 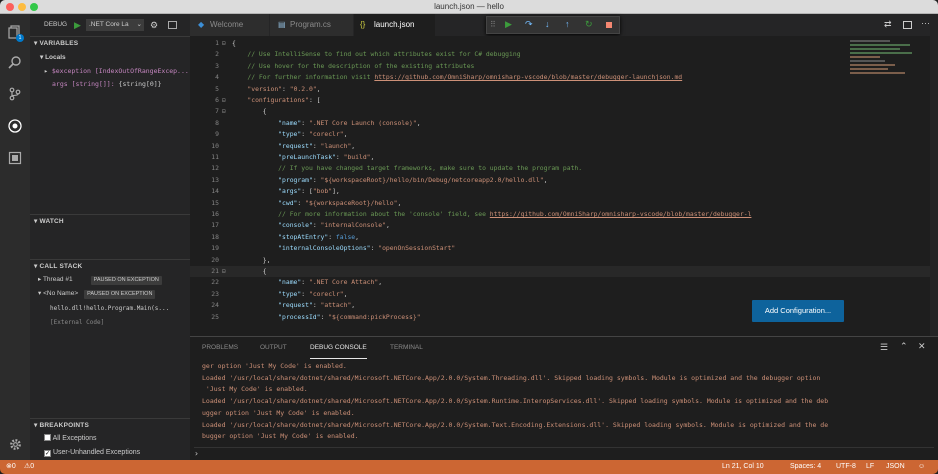 What do you see at coordinates (564, 282) in the screenshot?
I see `code-line: 22 "name": ".NET Core Attach",` at bounding box center [564, 282].